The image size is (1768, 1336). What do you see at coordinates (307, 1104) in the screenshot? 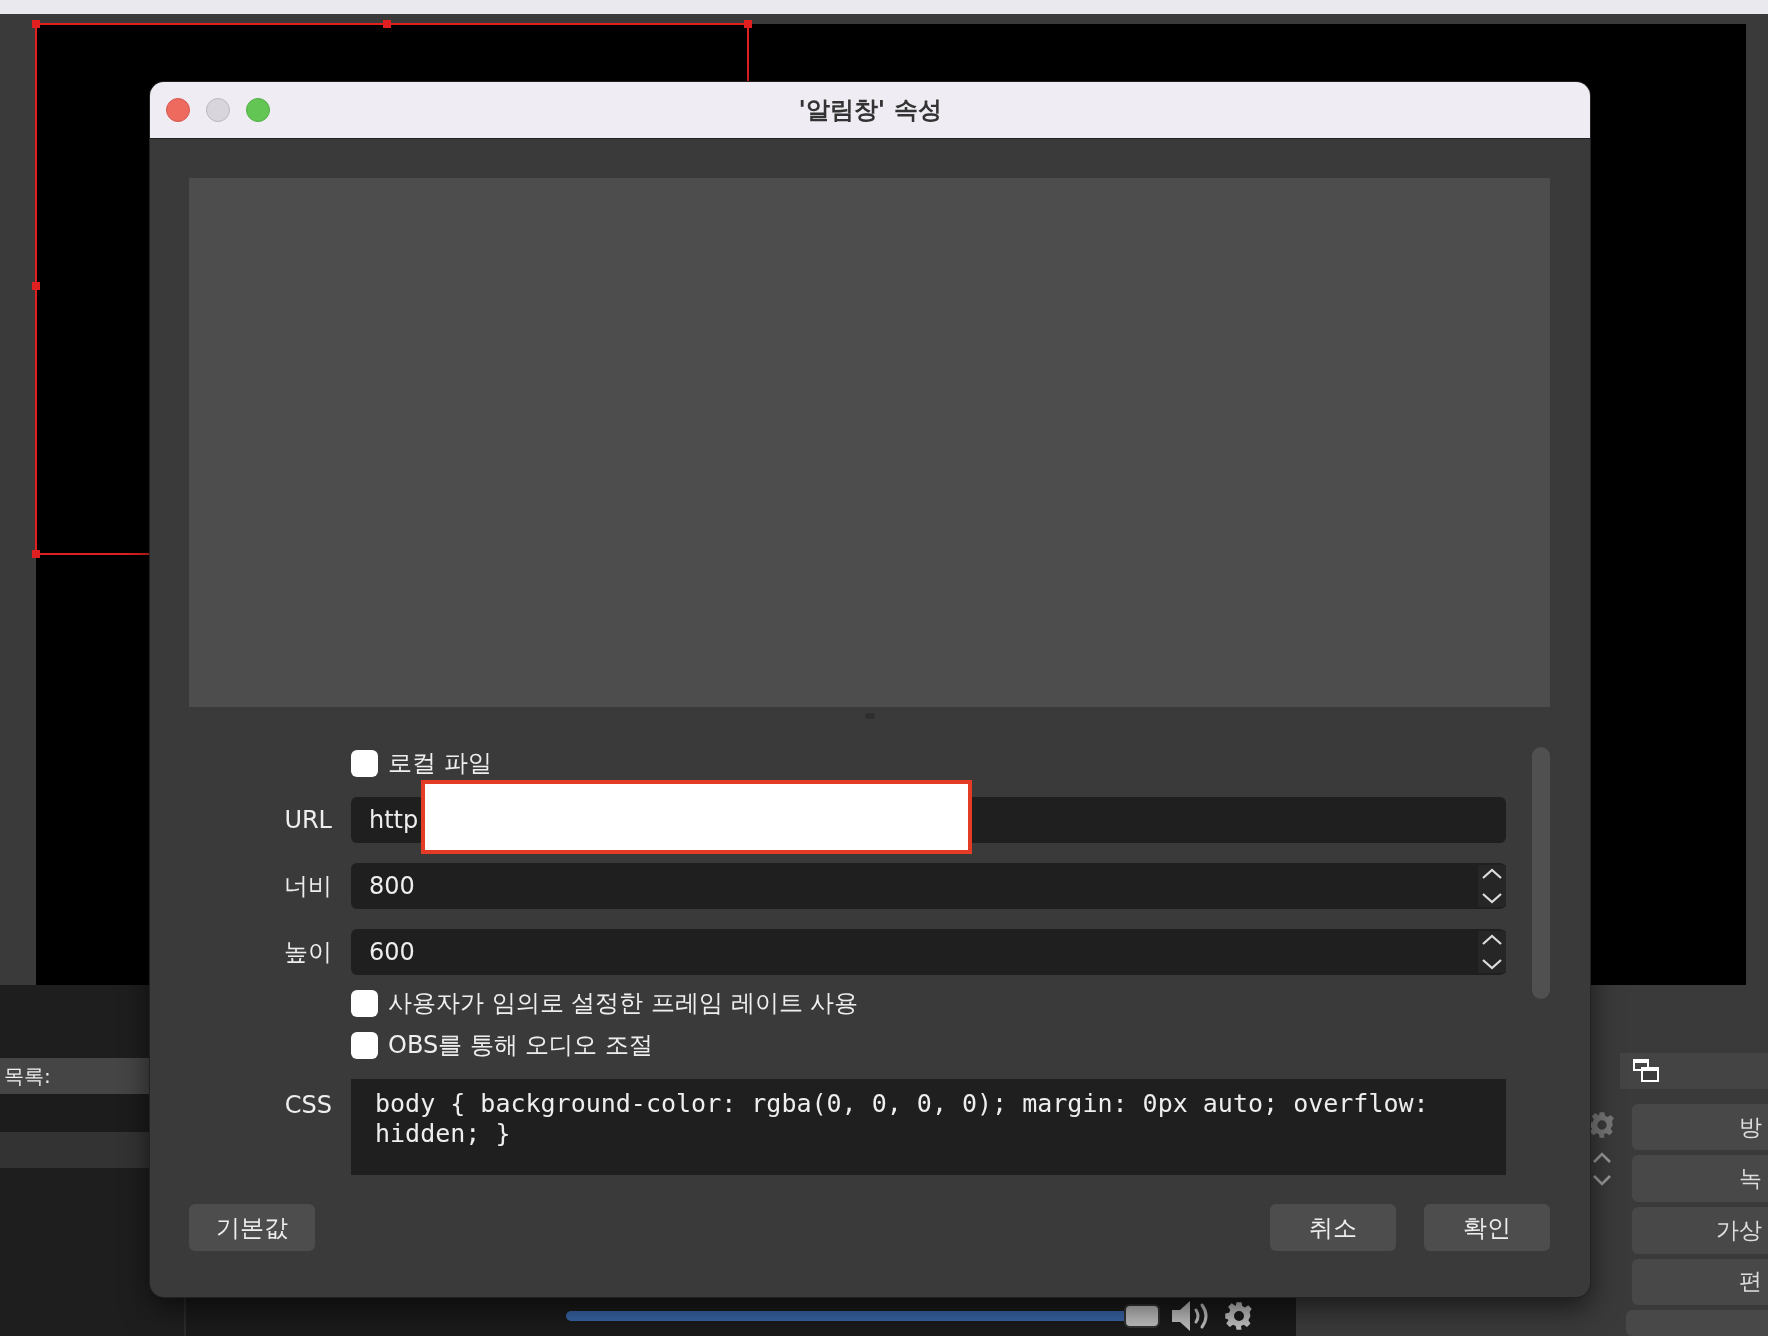
I see `field-label: CSS` at bounding box center [307, 1104].